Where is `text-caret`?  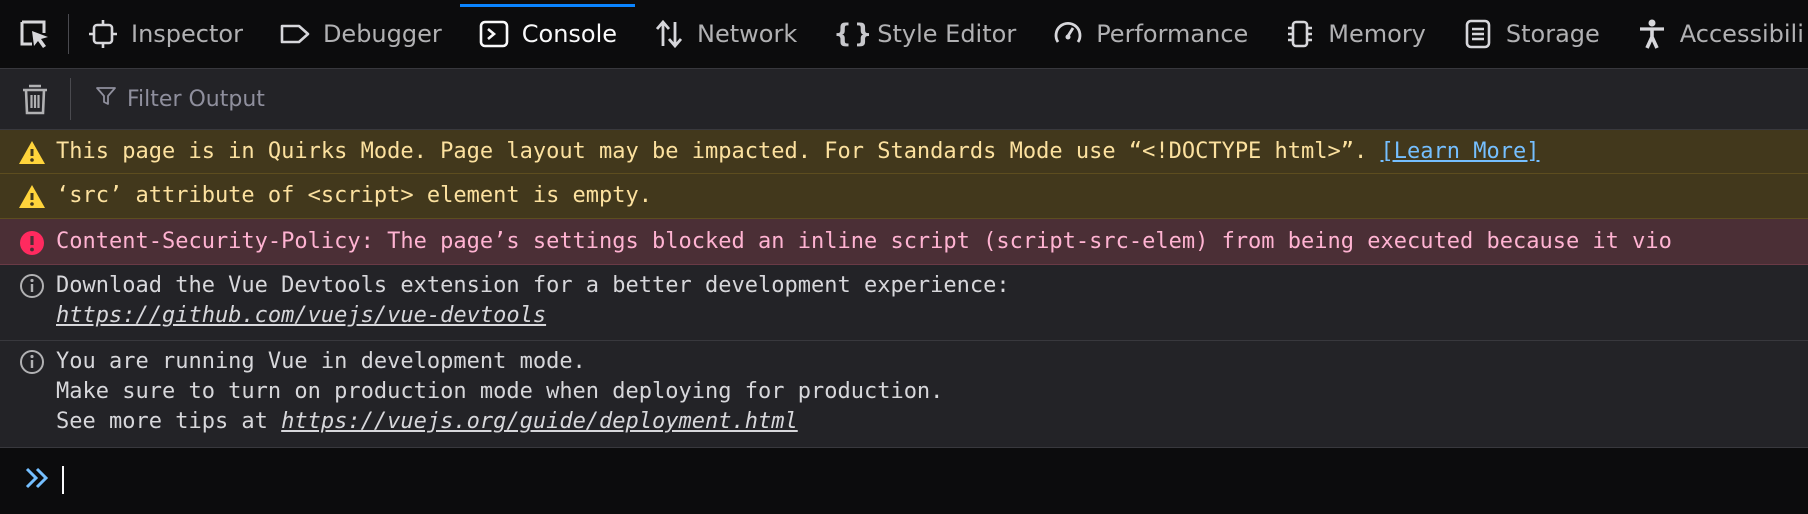
text-caret is located at coordinates (63, 480).